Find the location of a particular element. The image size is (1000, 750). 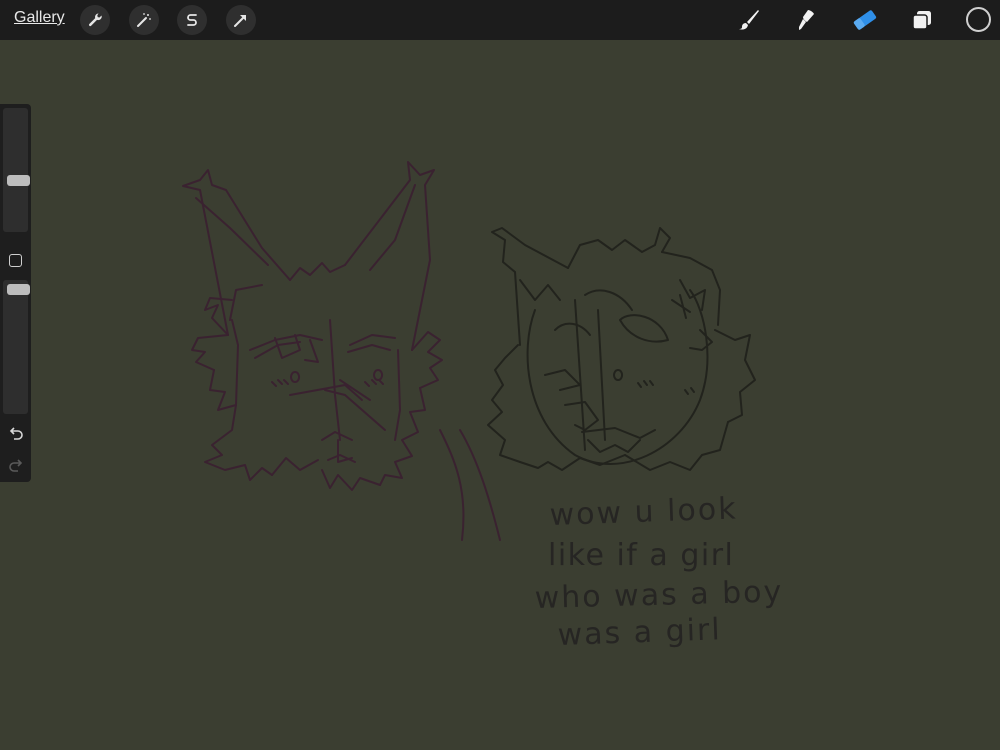

actions-button is located at coordinates (95, 20).